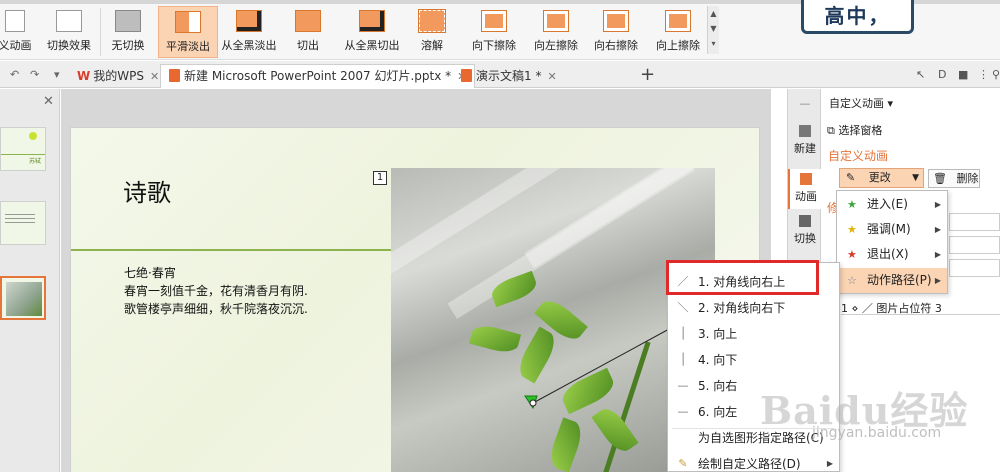 This screenshot has width=1000, height=472. Describe the element at coordinates (128, 32) in the screenshot. I see `no-transition-button: 无切换` at that location.